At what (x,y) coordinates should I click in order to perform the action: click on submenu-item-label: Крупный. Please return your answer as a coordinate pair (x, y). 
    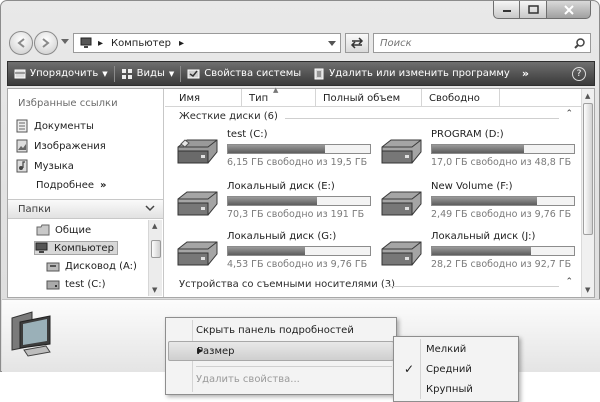
    Looking at the image, I should click on (449, 389).